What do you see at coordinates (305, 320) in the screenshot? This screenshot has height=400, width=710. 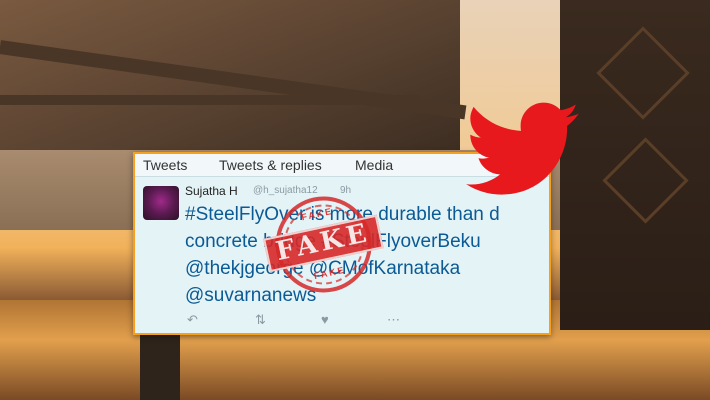 I see `tweet-actions: ↶ ⇅ ♥ ⋯` at bounding box center [305, 320].